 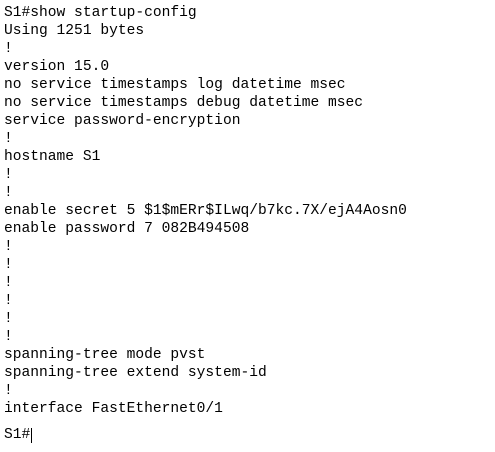 I want to click on prompt-text: S1#, so click(x=17, y=435).